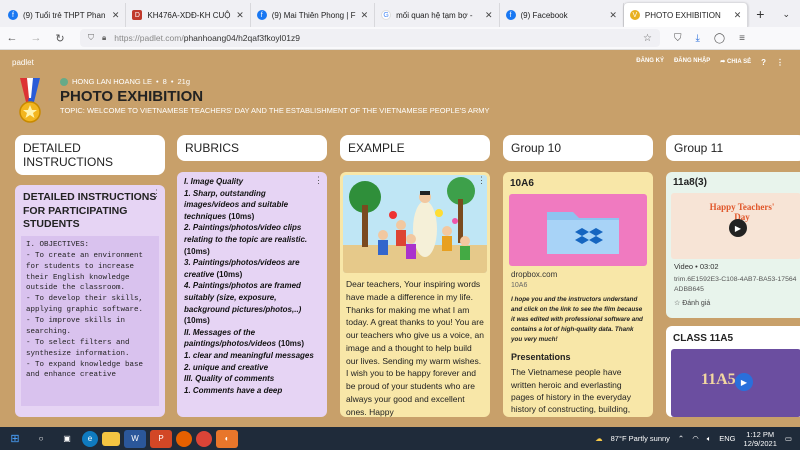 The width and height of the screenshot is (800, 450). Describe the element at coordinates (90, 438) in the screenshot. I see `edge-icon: e` at that location.